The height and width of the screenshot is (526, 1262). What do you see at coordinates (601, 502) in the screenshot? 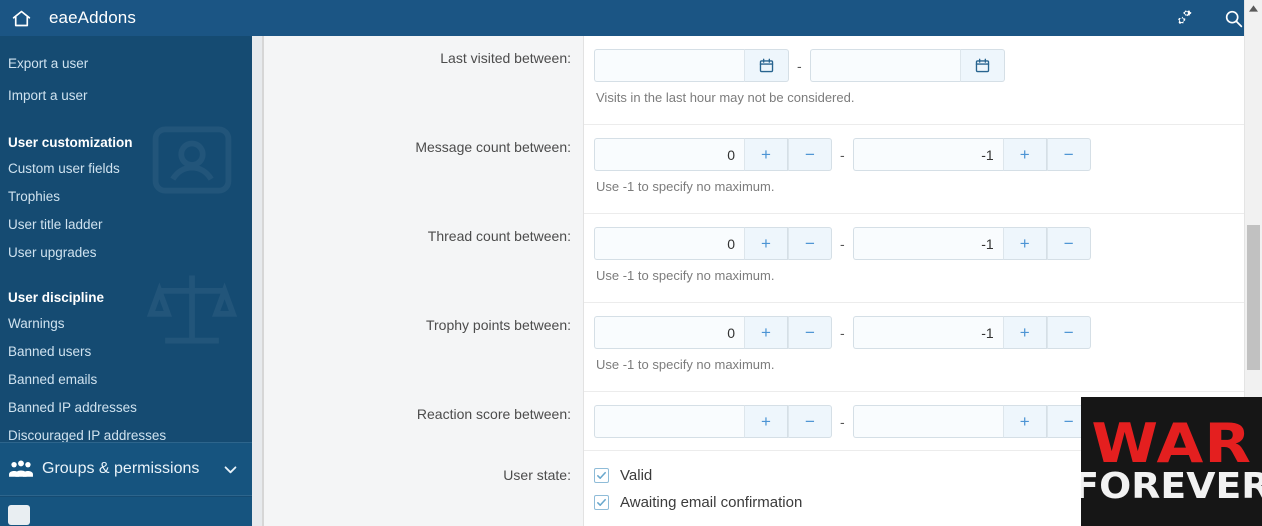
I see `checkbox-awaiting-email-confirmation` at bounding box center [601, 502].